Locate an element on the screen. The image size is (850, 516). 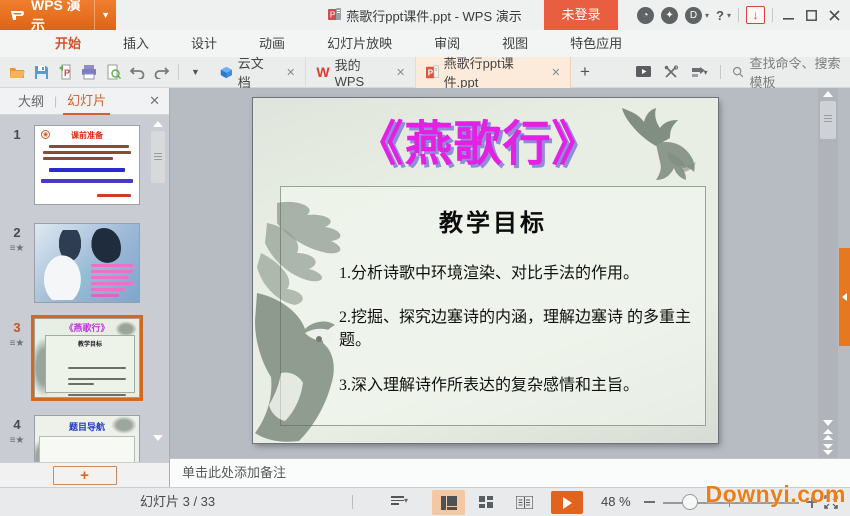
slide-title: 《燕歌行》 is located at coordinates (478, 139).